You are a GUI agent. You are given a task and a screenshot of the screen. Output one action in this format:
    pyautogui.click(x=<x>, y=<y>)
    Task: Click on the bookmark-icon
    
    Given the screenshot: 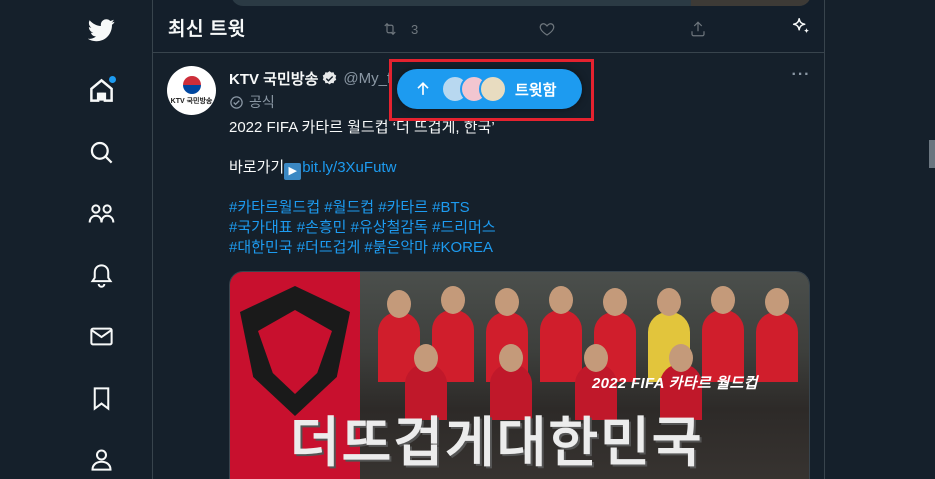 What is the action you would take?
    pyautogui.click(x=101, y=398)
    